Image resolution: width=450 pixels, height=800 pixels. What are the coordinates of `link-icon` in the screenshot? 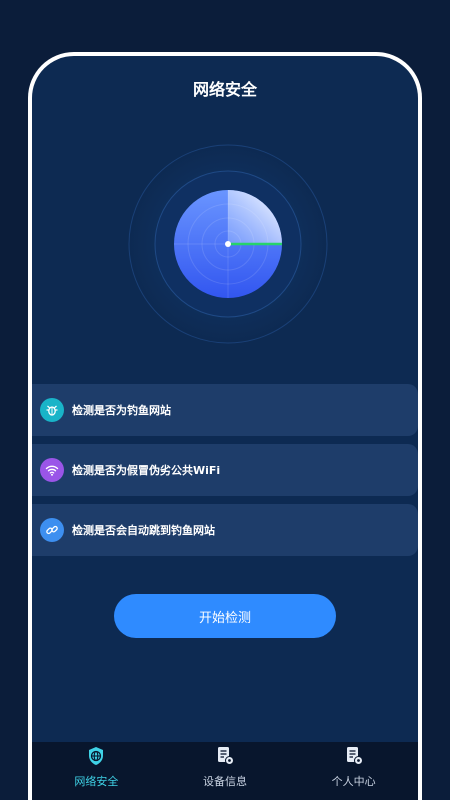 It's located at (52, 530).